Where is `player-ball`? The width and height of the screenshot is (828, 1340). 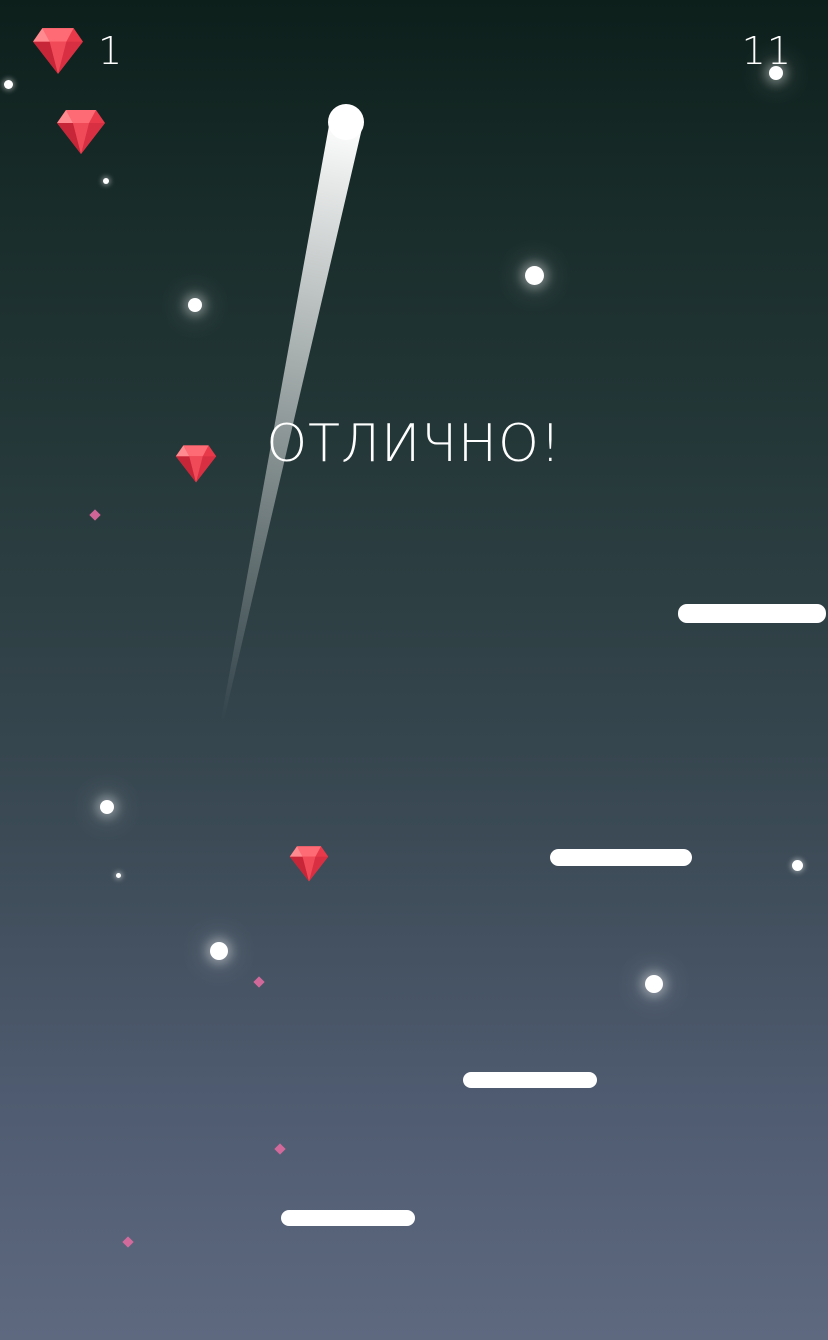 player-ball is located at coordinates (346, 122).